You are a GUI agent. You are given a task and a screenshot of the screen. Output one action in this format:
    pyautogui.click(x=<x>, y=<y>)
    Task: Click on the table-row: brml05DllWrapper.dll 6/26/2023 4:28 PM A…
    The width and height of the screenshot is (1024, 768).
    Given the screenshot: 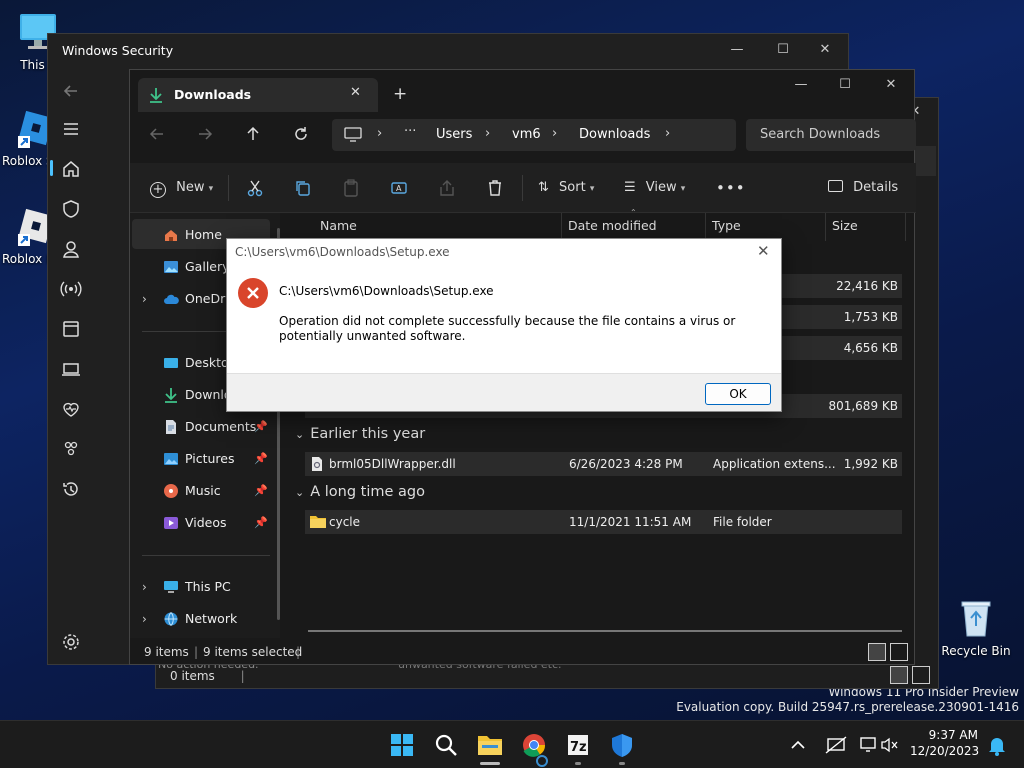 What is the action you would take?
    pyautogui.click(x=603, y=464)
    